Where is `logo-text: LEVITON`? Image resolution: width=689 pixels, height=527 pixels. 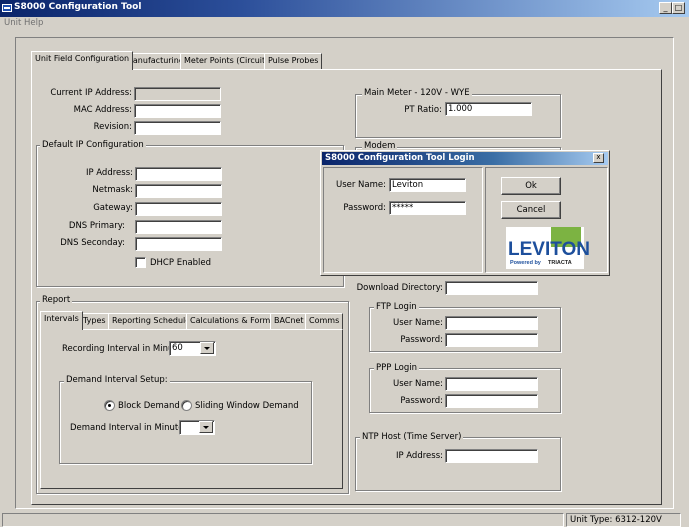 logo-text: LEVITON is located at coordinates (549, 249).